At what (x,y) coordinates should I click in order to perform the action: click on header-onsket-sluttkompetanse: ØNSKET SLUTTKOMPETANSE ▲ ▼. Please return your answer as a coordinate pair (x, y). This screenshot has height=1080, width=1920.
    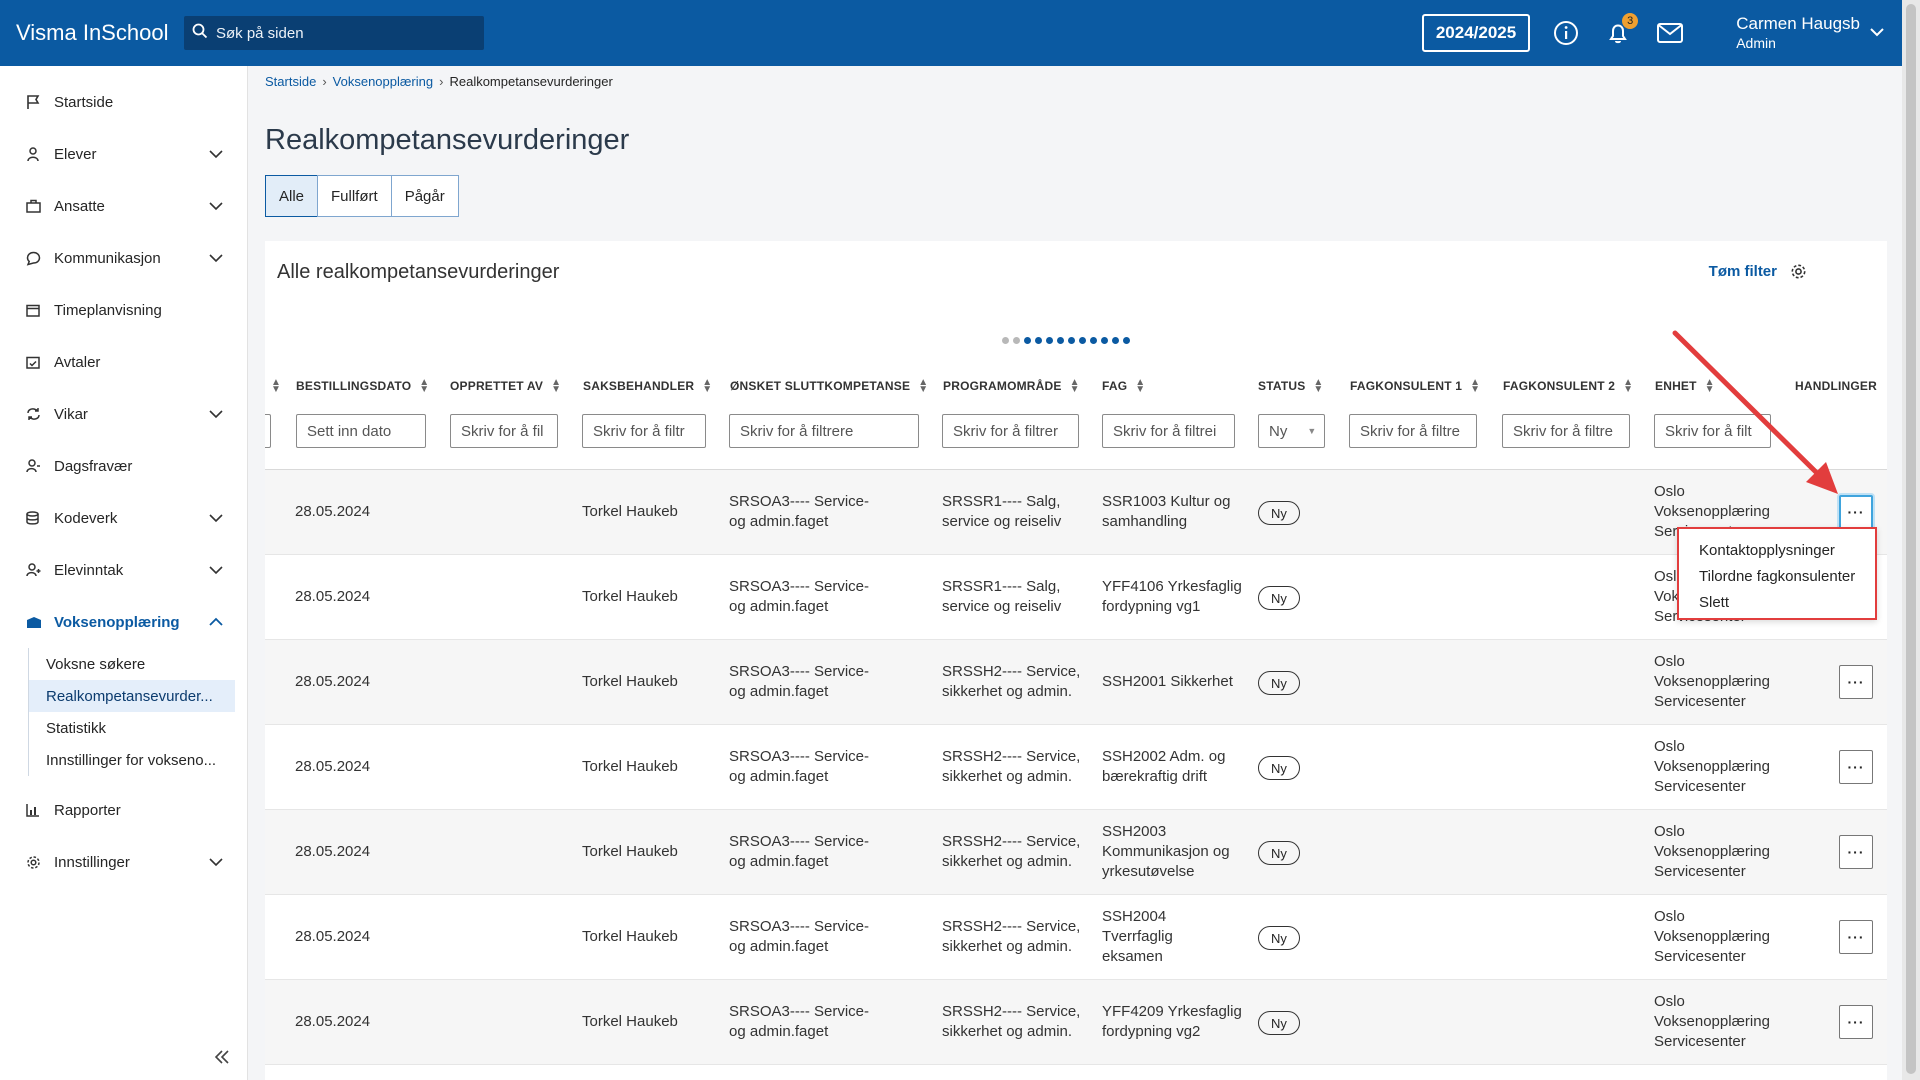
    Looking at the image, I should click on (829, 386).